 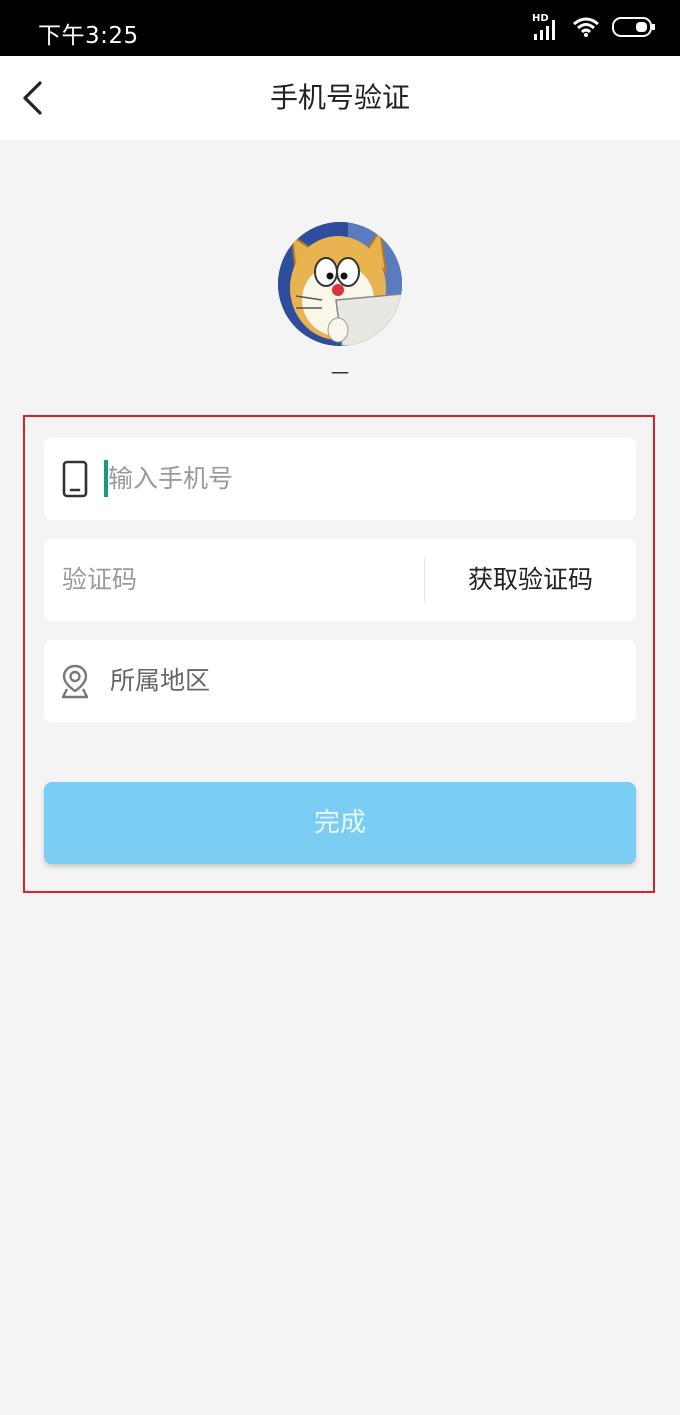 What do you see at coordinates (75, 479) in the screenshot?
I see `phone-icon` at bounding box center [75, 479].